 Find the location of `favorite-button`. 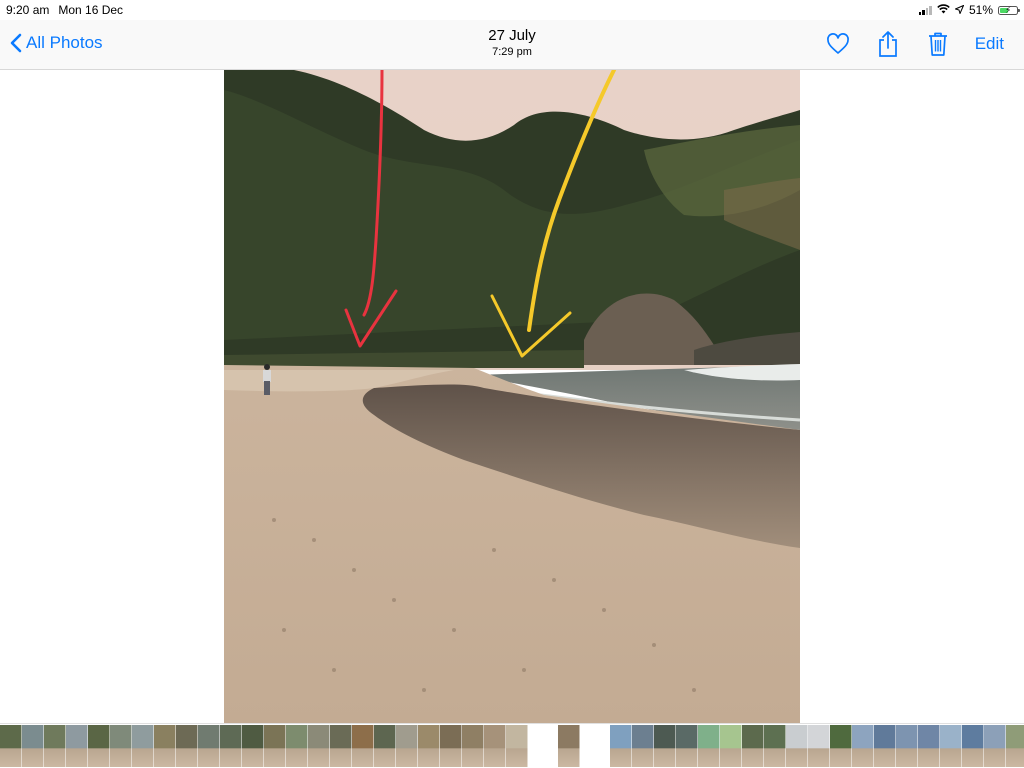

favorite-button is located at coordinates (838, 44).